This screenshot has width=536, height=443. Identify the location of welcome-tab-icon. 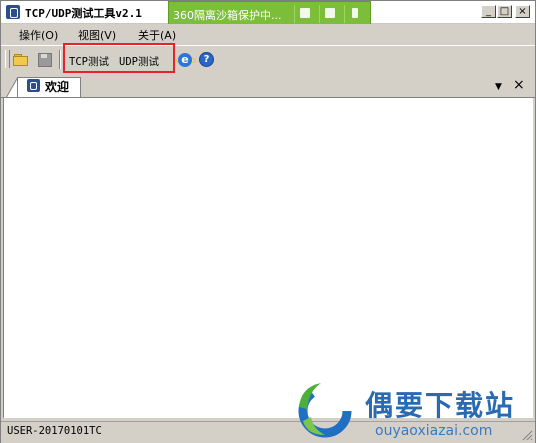
(33, 85).